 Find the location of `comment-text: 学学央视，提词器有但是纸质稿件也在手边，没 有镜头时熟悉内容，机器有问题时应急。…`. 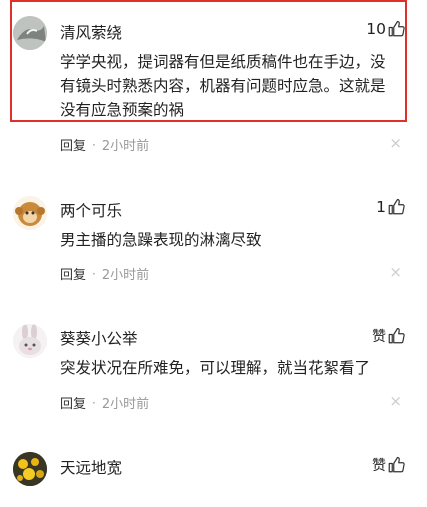

comment-text: 学学央视，提词器有但是纸质稿件也在手边，没 有镜头时熟悉内容，机器有问题时应急。… is located at coordinates (223, 86).